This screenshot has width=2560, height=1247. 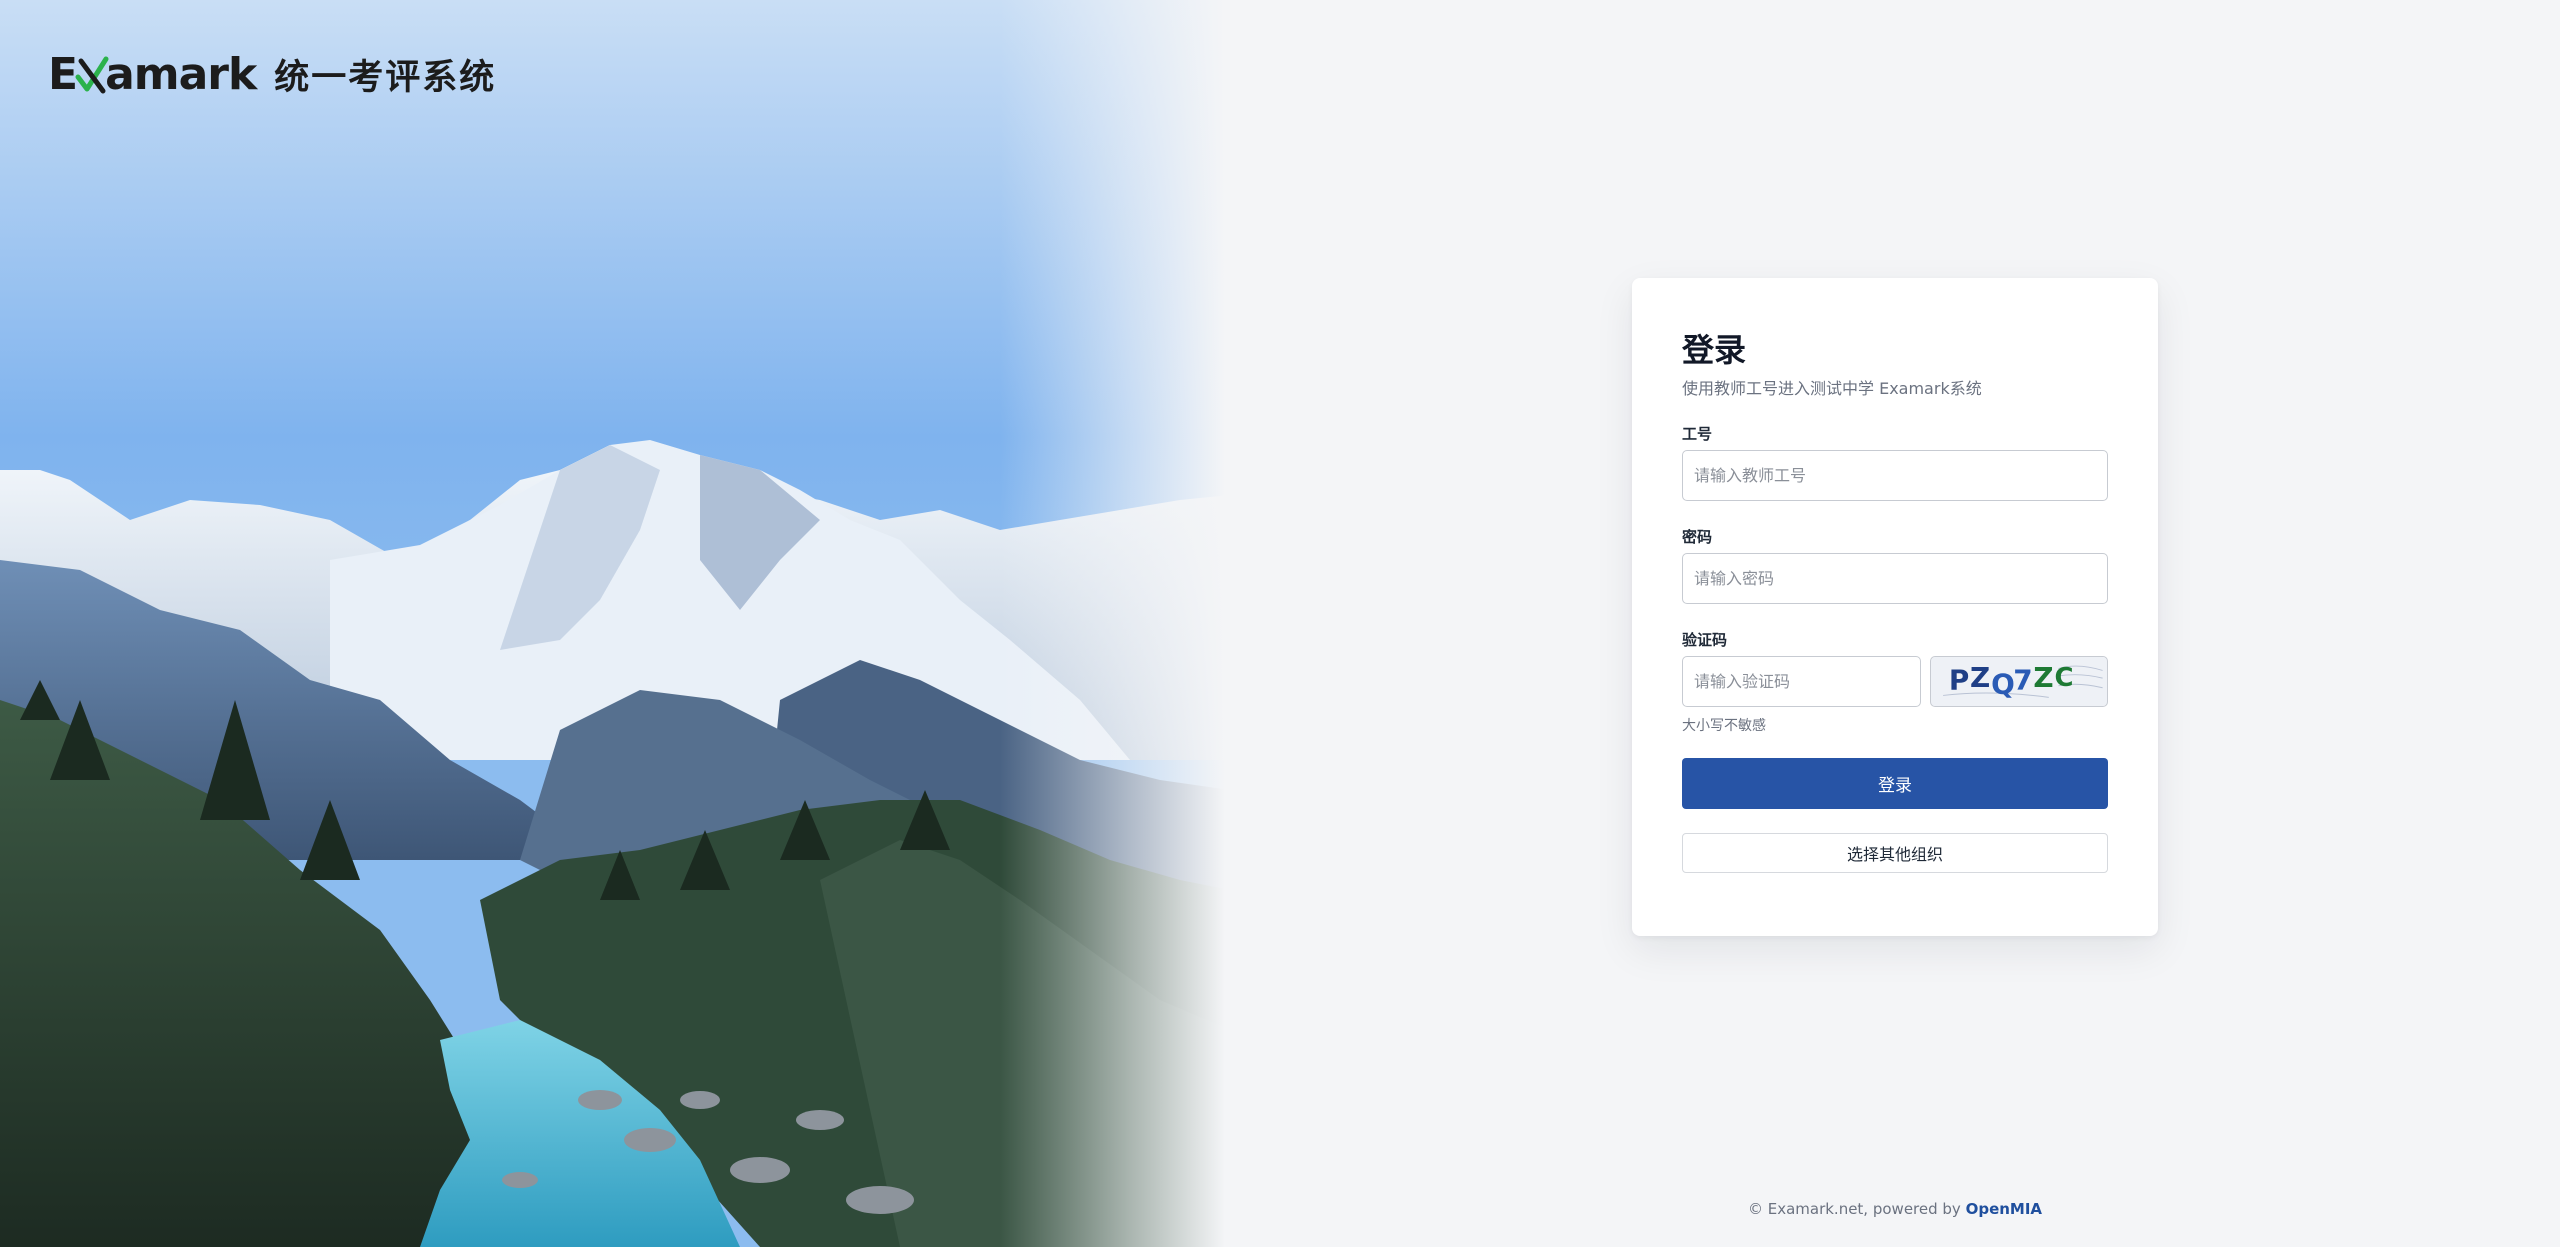 I want to click on svg-text: 7, so click(x=2022, y=680).